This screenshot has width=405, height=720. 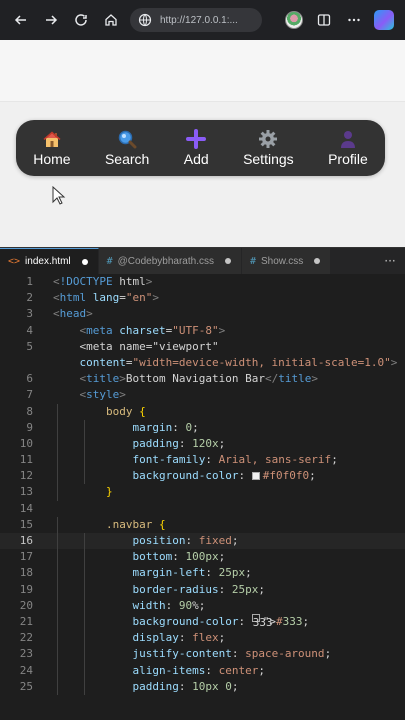 What do you see at coordinates (282, 261) in the screenshot?
I see `tab-label: Show.css` at bounding box center [282, 261].